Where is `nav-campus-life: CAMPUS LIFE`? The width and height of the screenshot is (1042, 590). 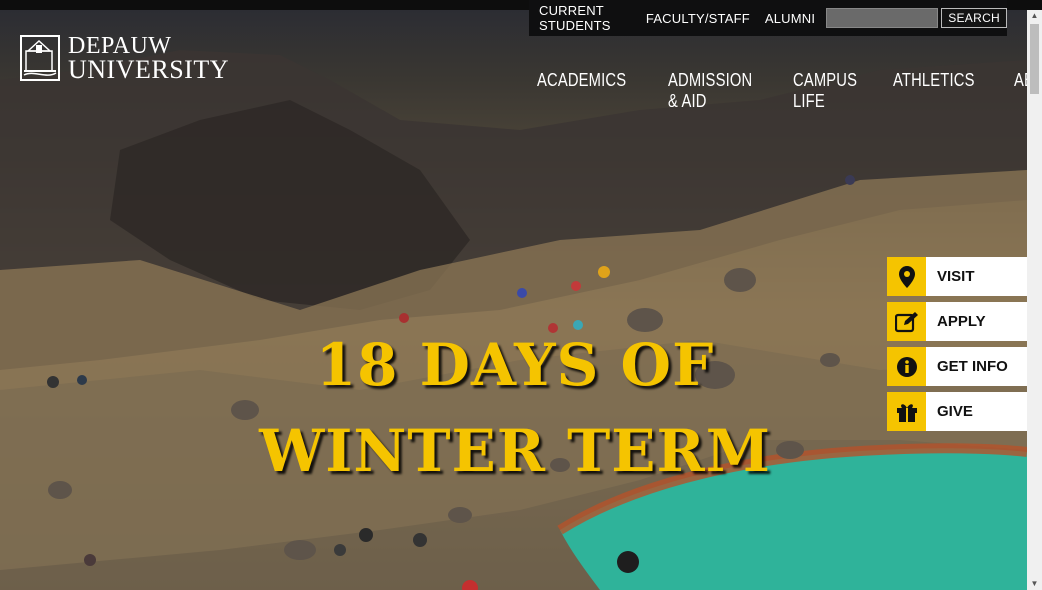
nav-campus-life: CAMPUS LIFE is located at coordinates (825, 91).